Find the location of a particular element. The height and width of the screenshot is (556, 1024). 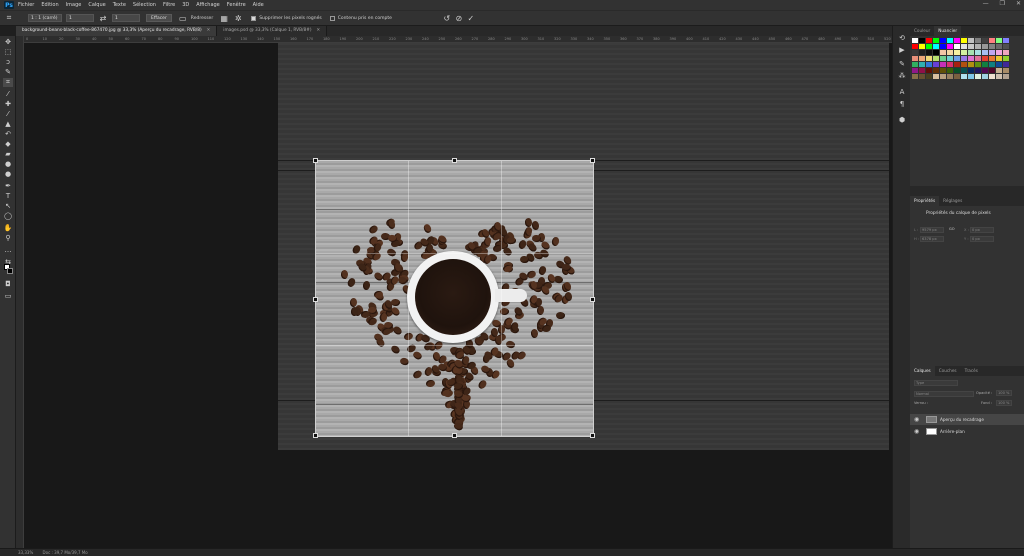

cancel-icon: ⊘ is located at coordinates (459, 18).